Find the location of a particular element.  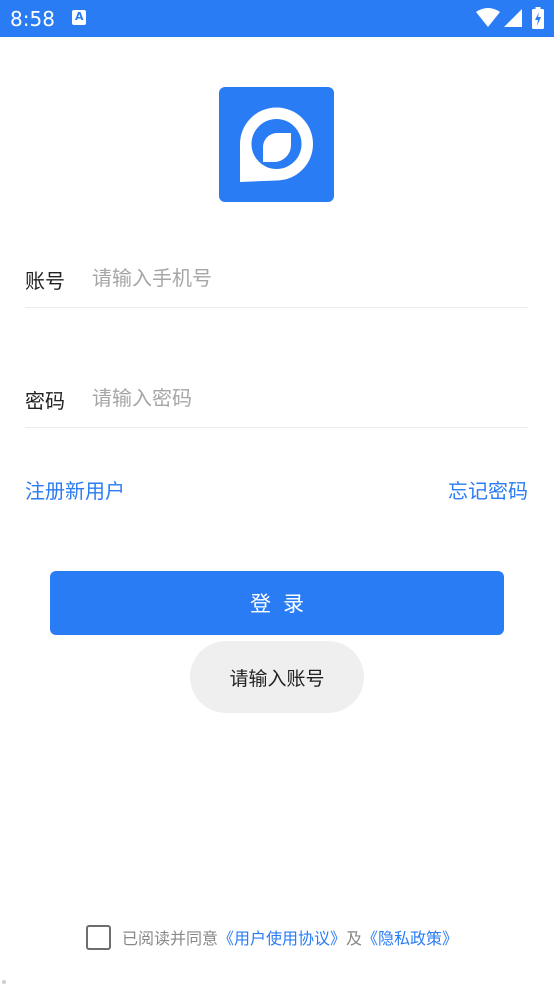

account-row: 账号 is located at coordinates (276, 278).